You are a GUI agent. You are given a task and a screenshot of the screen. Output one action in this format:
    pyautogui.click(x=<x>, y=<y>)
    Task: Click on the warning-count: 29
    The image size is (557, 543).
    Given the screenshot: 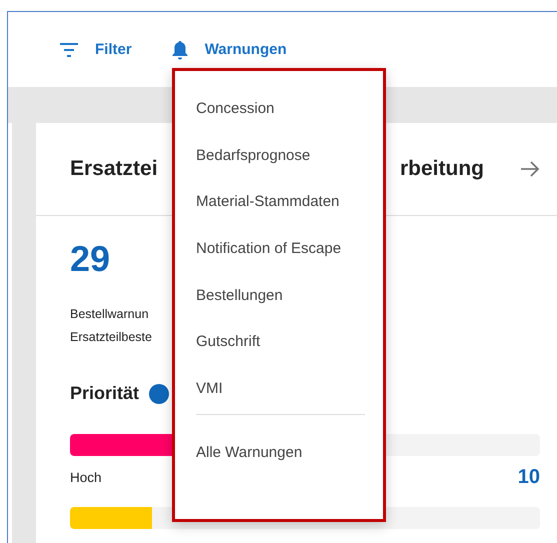 What is the action you would take?
    pyautogui.click(x=90, y=259)
    